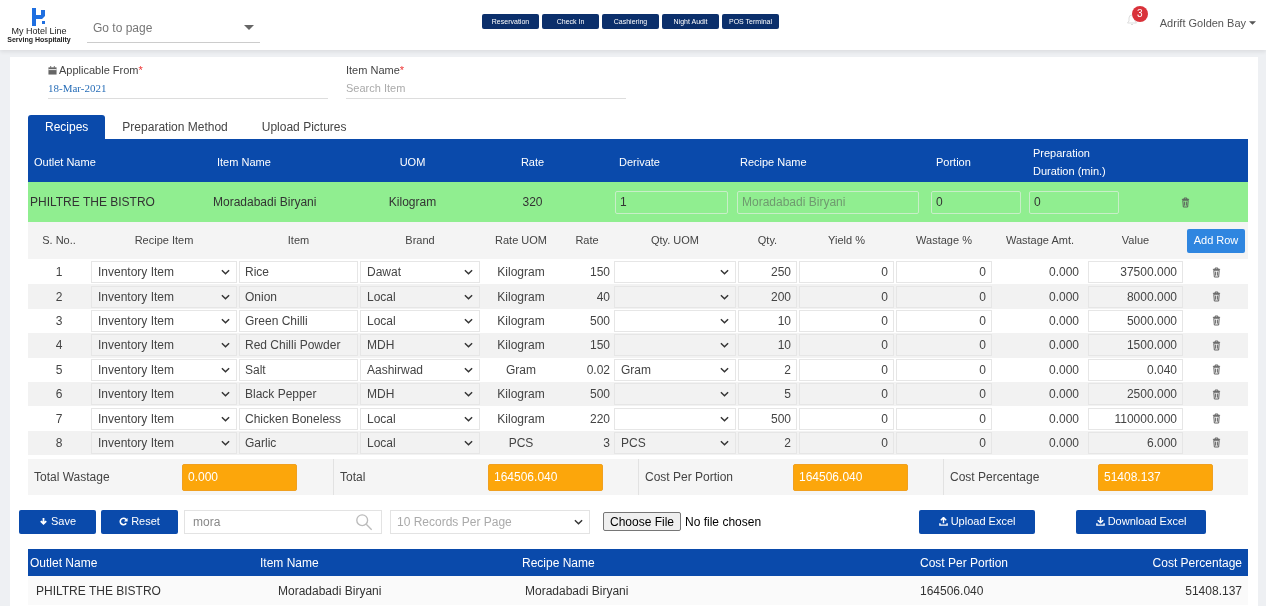 The width and height of the screenshot is (1266, 606). I want to click on column-header: Outlet Name, so click(65, 162).